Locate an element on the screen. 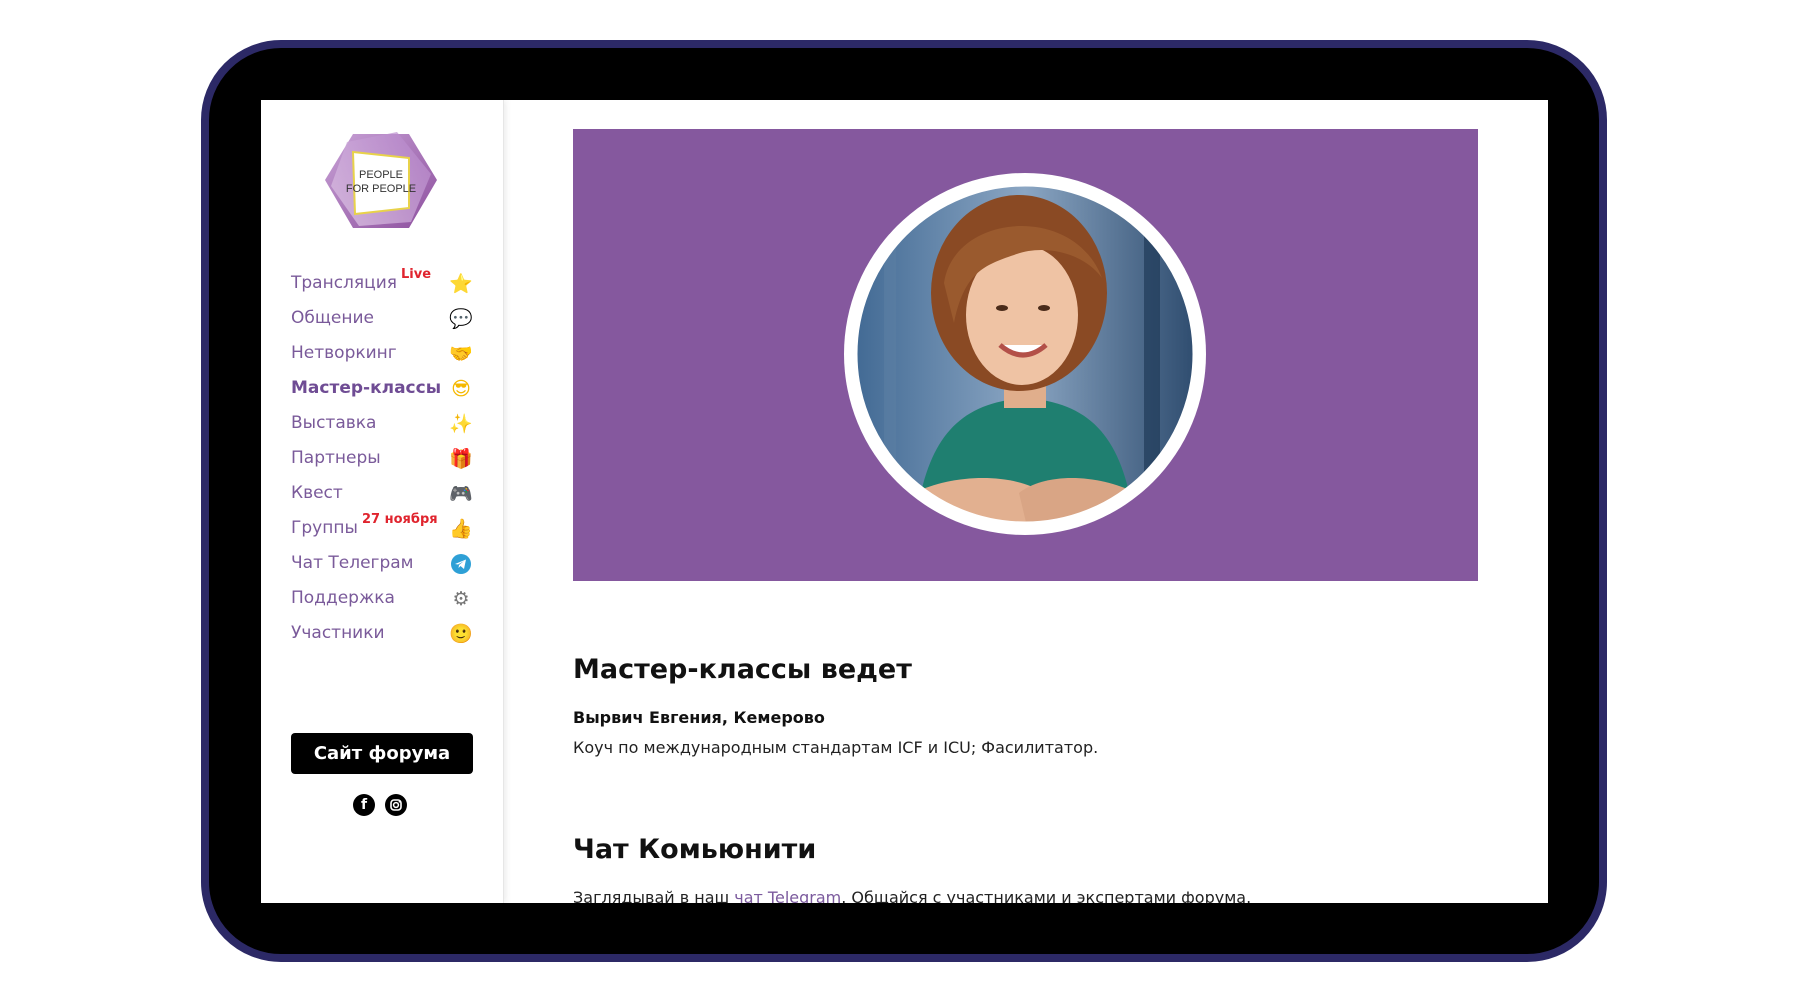  sidebar-item-6: Квест 🎮 is located at coordinates (382, 492).